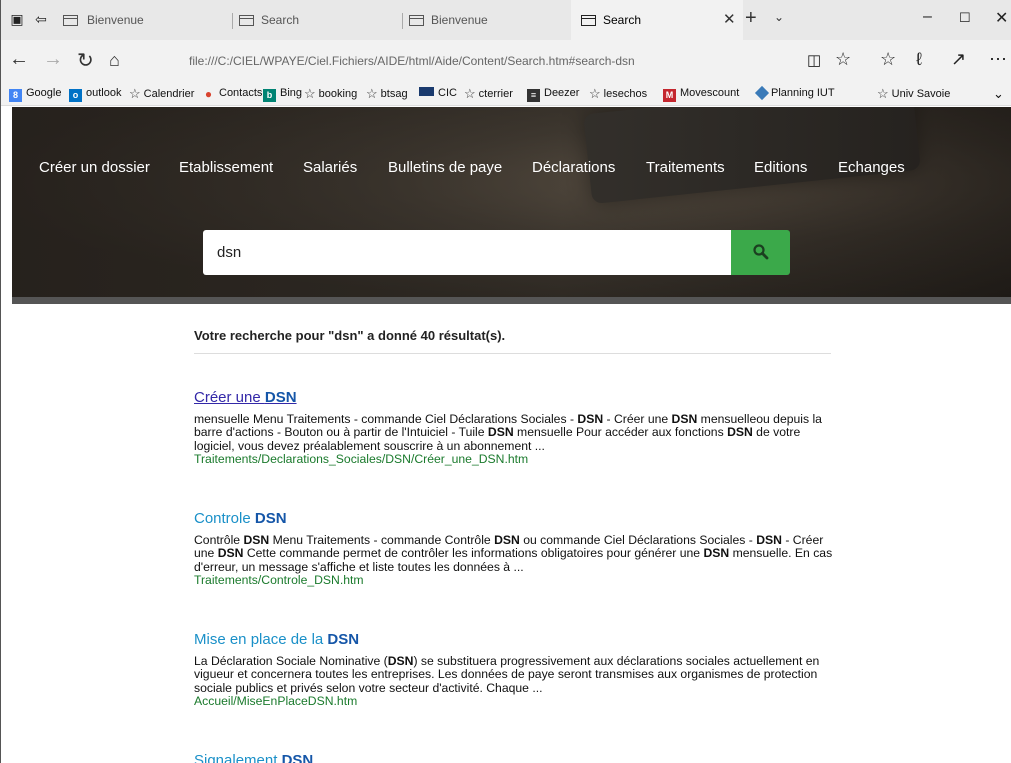 The width and height of the screenshot is (1011, 763). Describe the element at coordinates (467, 252) in the screenshot. I see `search-input: dsn` at that location.